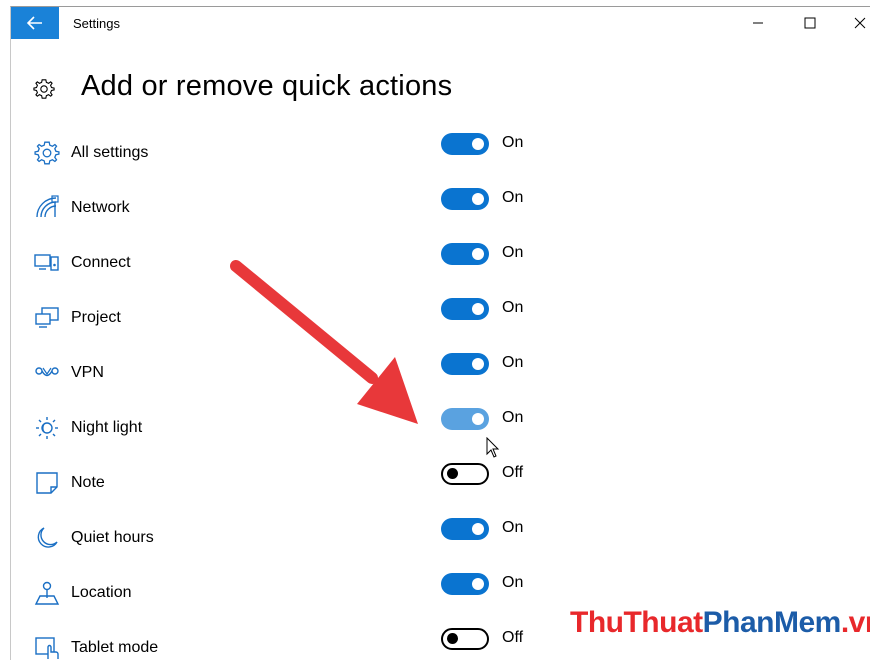  Describe the element at coordinates (493, 447) in the screenshot. I see `mouse-cursor-icon` at that location.